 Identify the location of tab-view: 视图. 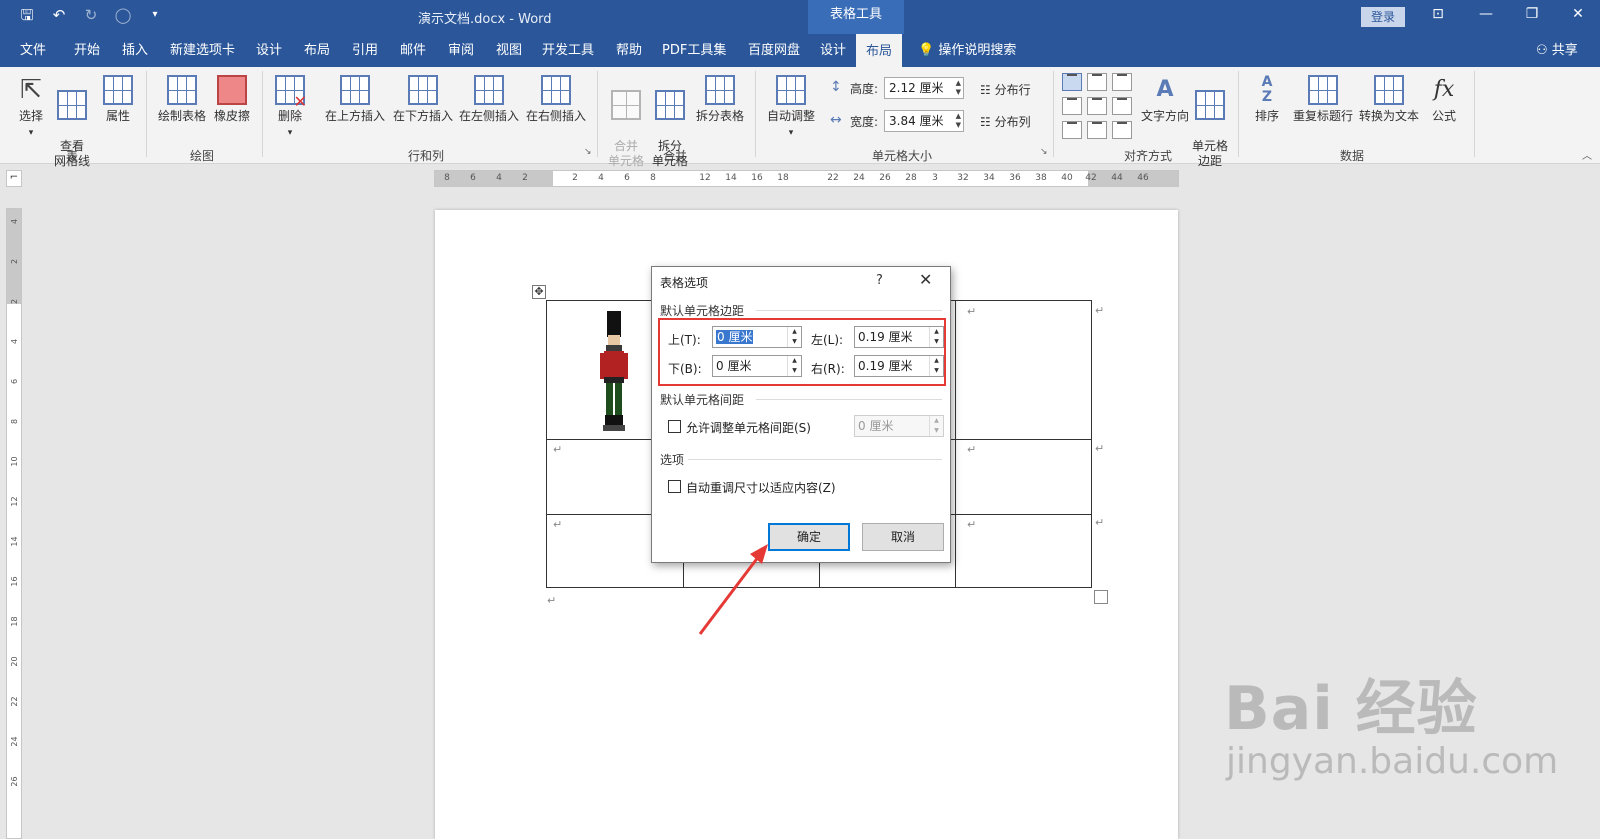
(509, 50).